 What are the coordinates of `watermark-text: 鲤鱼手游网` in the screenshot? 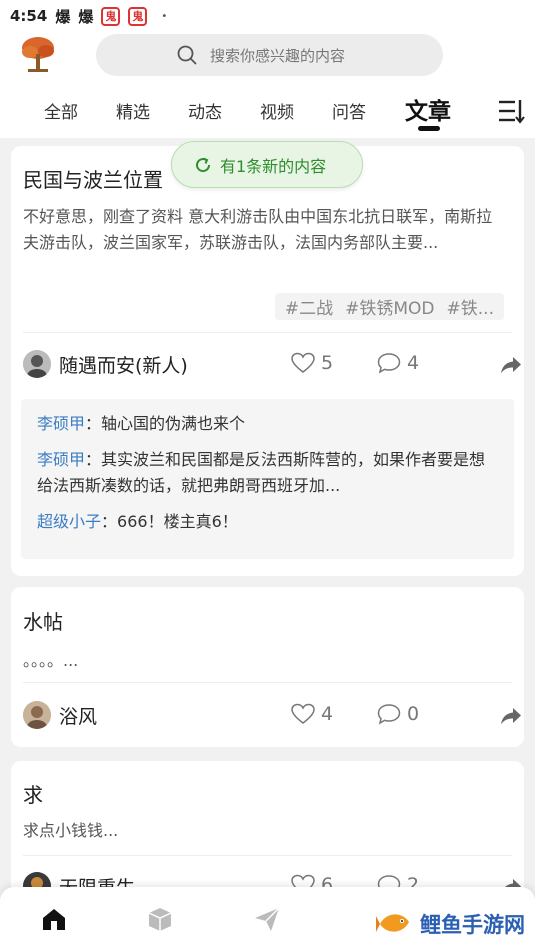 It's located at (472, 925).